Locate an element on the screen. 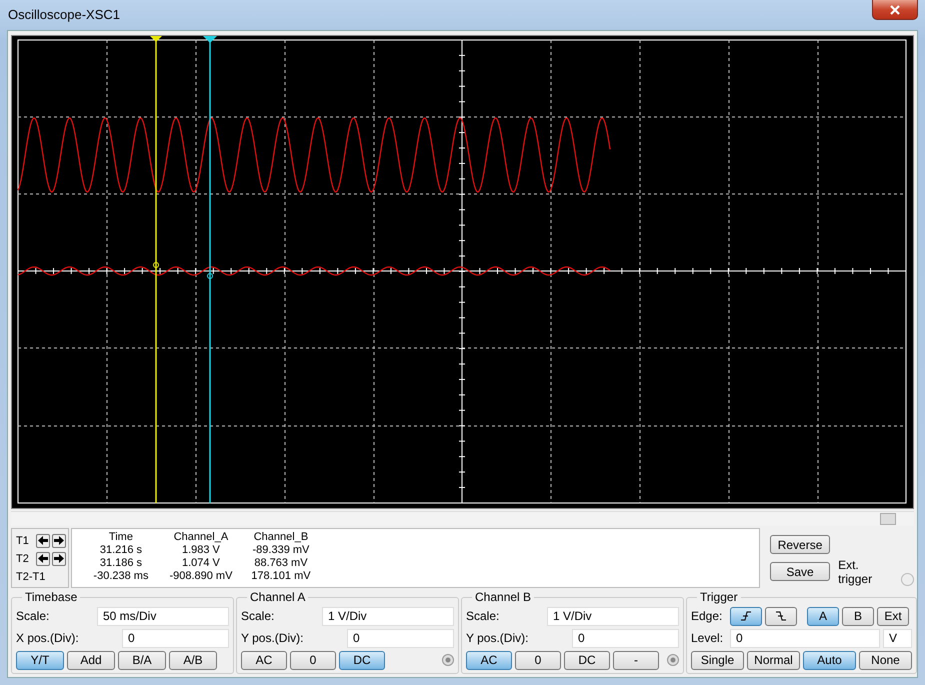 The image size is (925, 685). table-cell: -30.238 ms is located at coordinates (120, 576).